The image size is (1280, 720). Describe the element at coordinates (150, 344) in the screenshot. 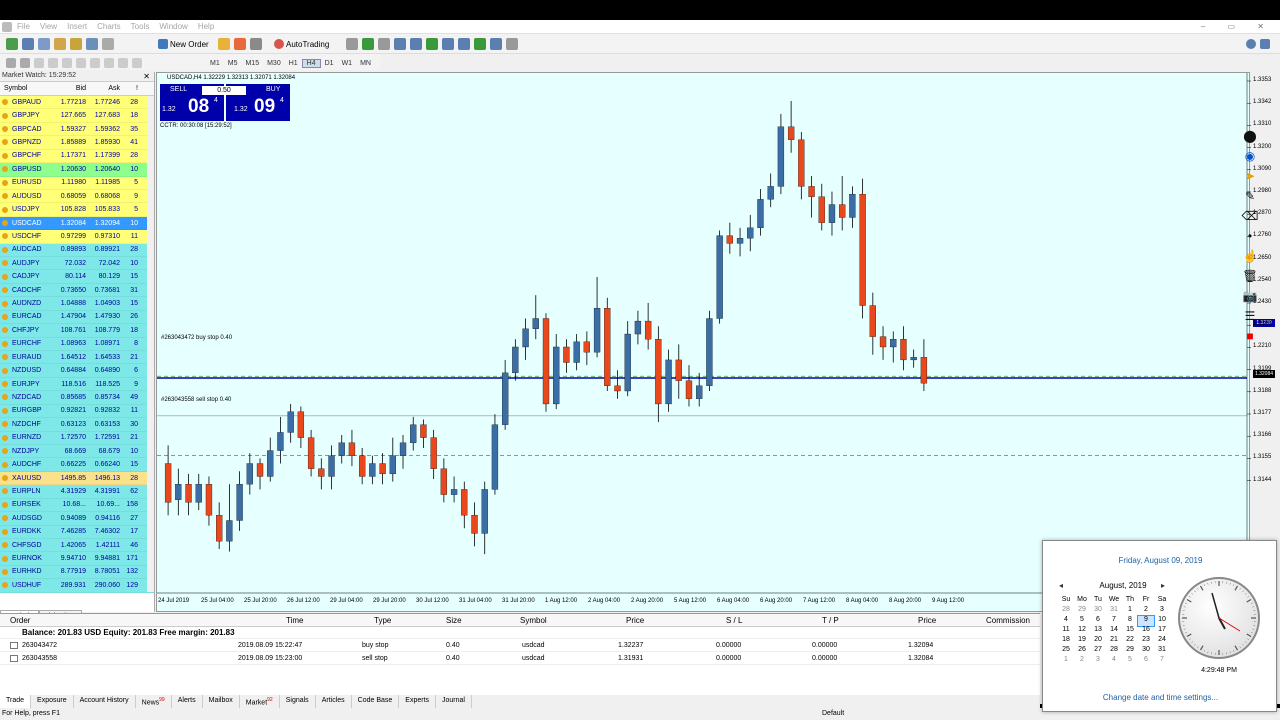

I see `market-watch-scrollbar` at that location.